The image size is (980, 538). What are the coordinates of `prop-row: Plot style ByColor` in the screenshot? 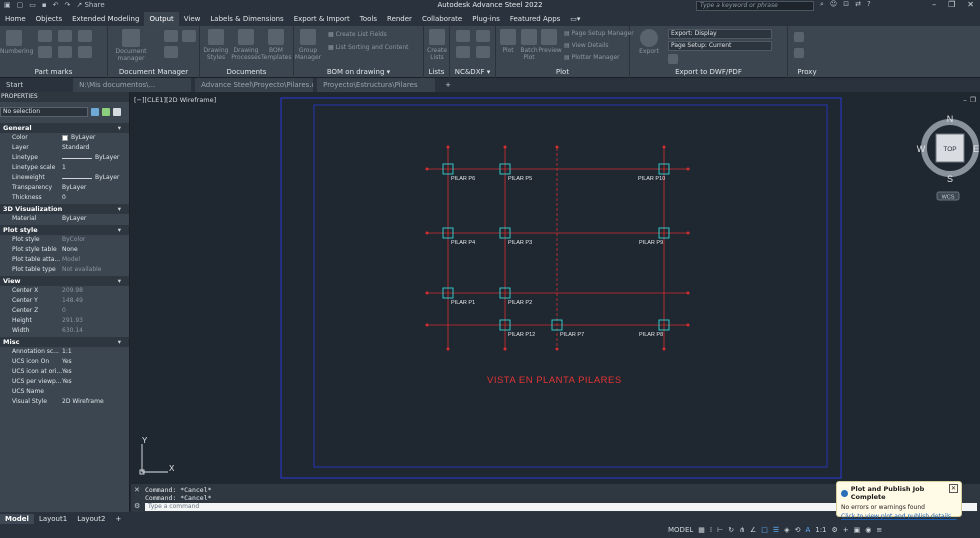 It's located at (64, 240).